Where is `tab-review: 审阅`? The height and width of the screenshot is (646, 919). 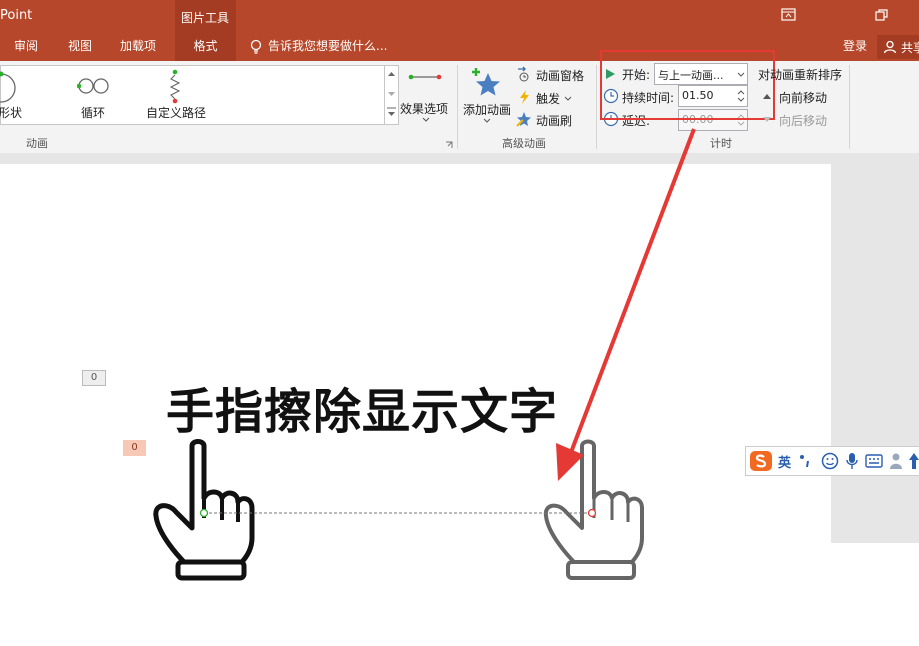
tab-review: 审阅 is located at coordinates (26, 47).